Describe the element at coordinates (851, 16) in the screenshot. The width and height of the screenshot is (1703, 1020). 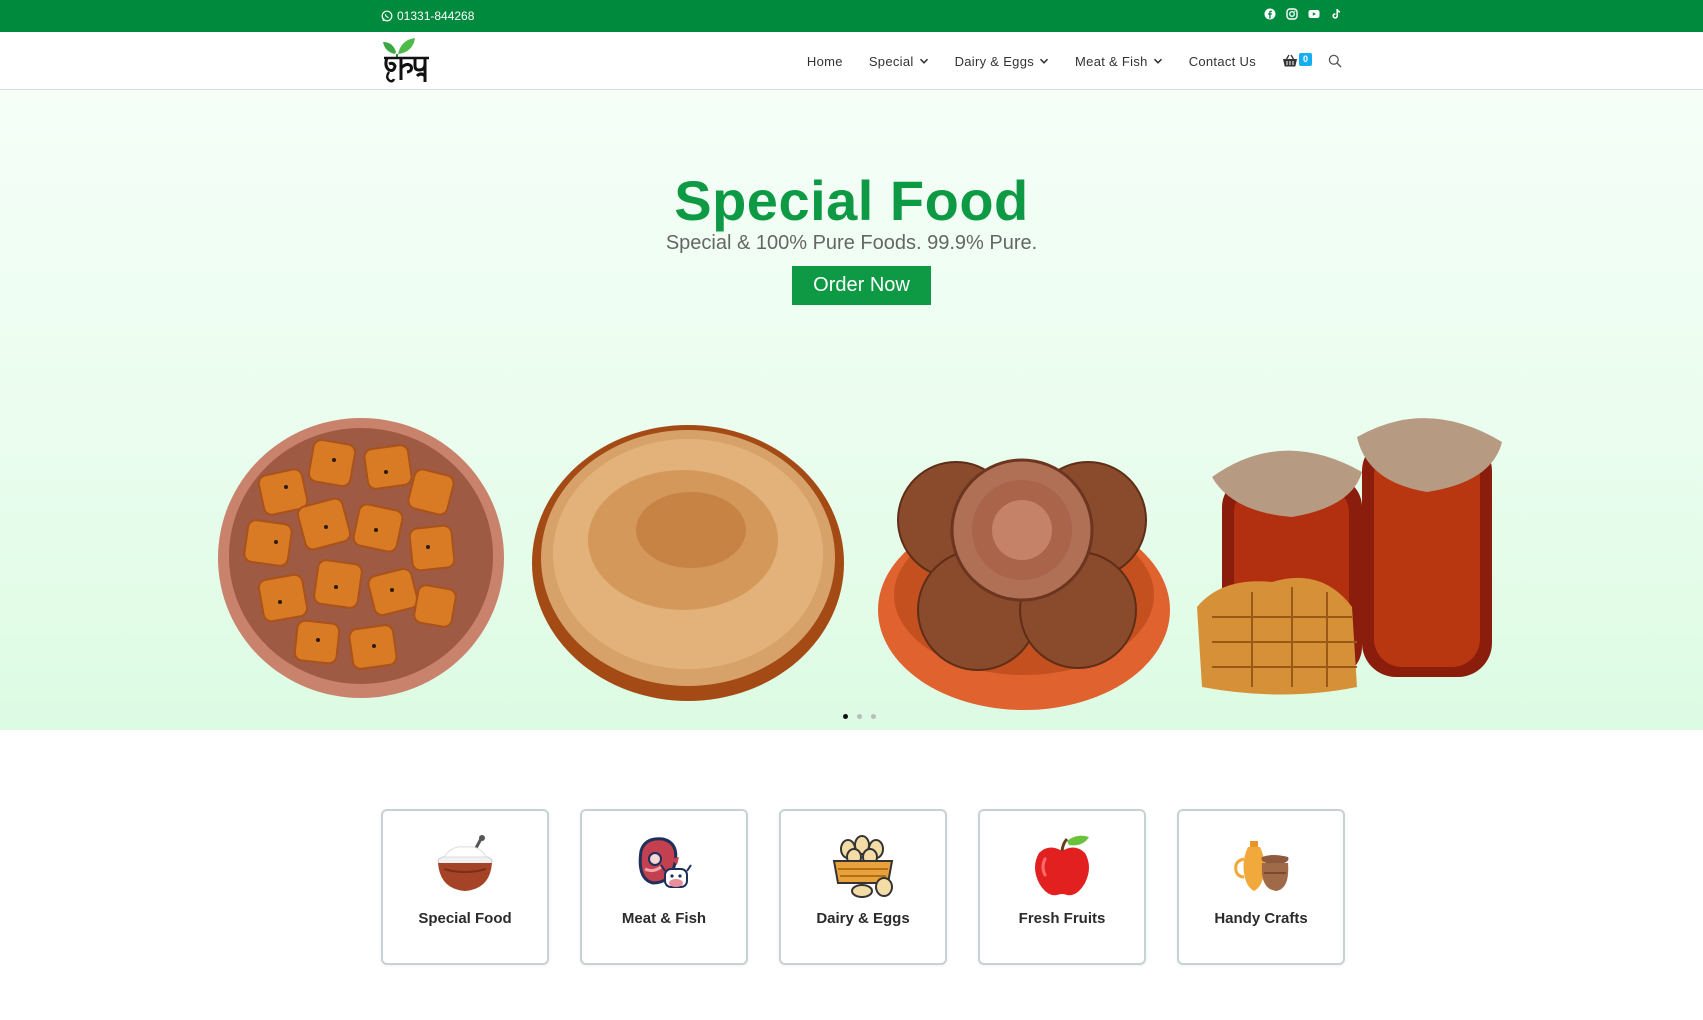
I see `top-bar: 01331-844268` at that location.